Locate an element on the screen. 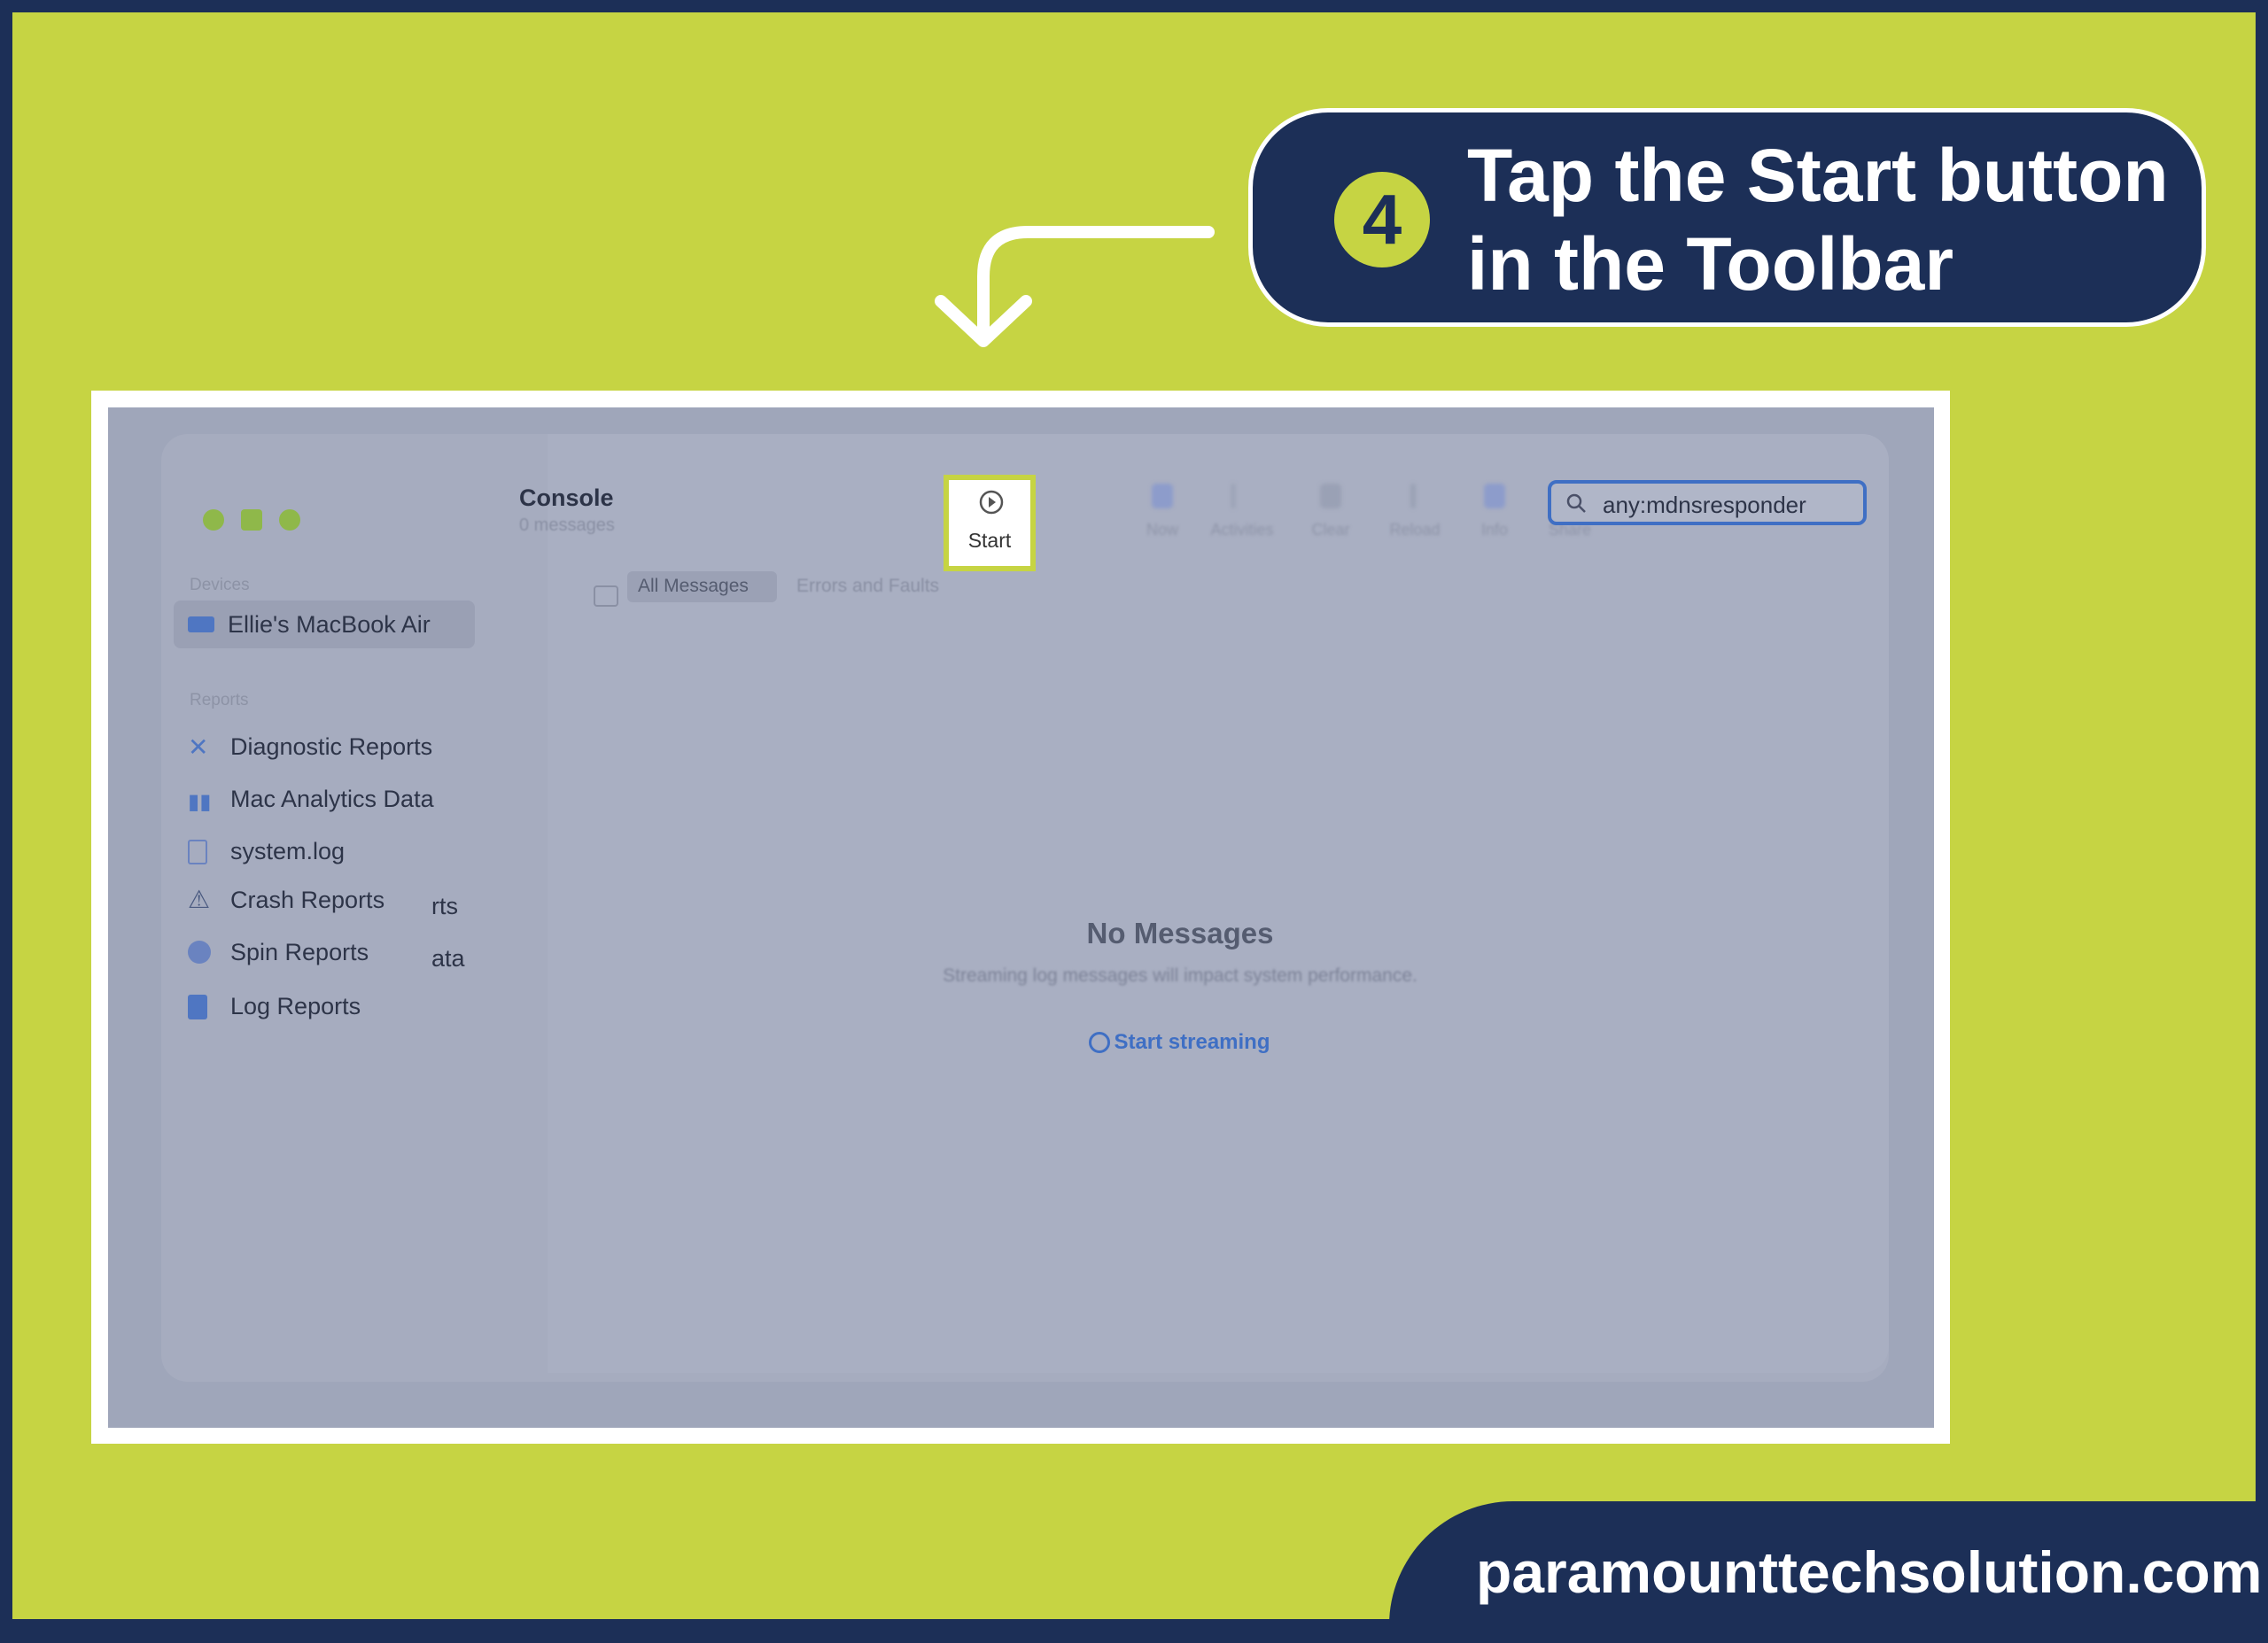  item-label: Mac Analytics Data is located at coordinates (332, 799).